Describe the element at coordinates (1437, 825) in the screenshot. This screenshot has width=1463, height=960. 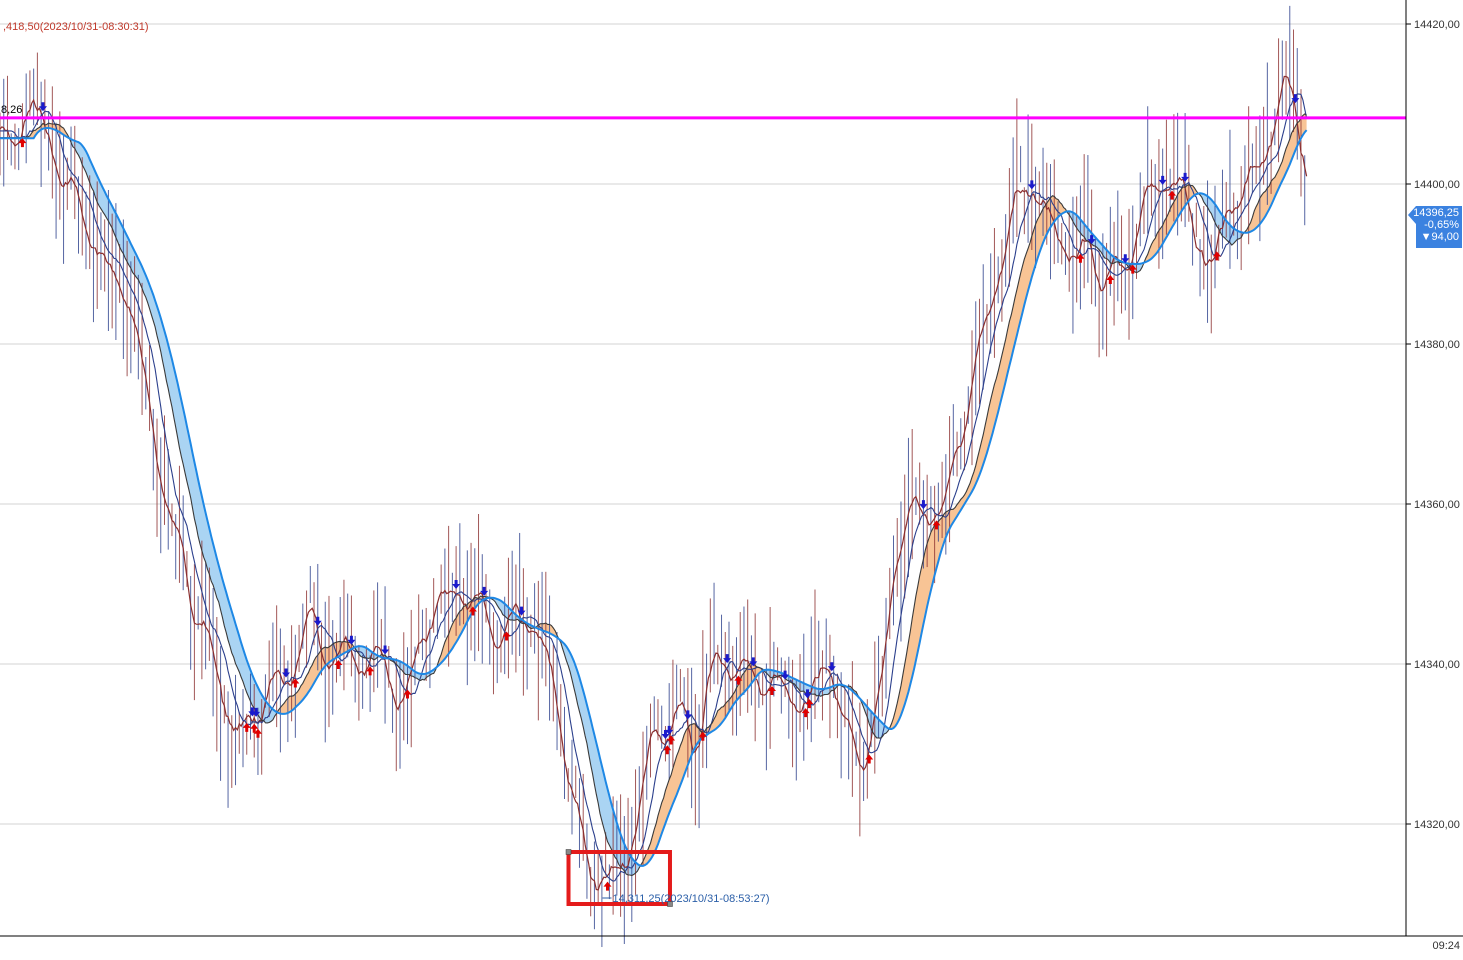
I see `y-tick-label: 14320,00` at that location.